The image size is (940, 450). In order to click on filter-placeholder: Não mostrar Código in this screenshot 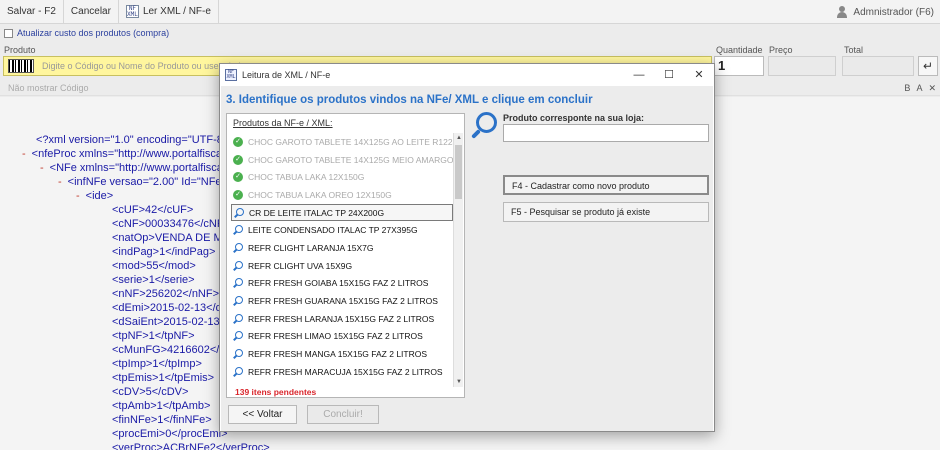, I will do `click(48, 88)`.